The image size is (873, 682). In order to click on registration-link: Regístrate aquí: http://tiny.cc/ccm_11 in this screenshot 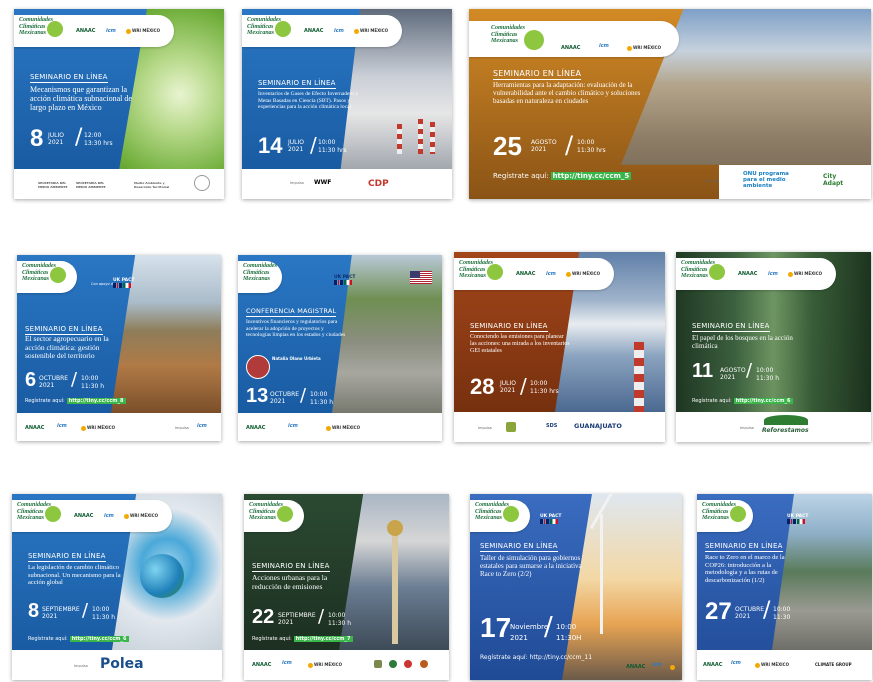, I will do `click(536, 657)`.